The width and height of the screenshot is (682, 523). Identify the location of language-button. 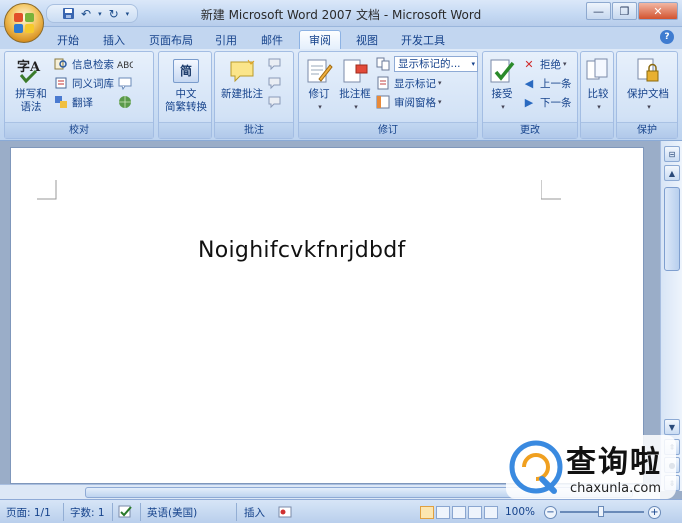
(126, 102).